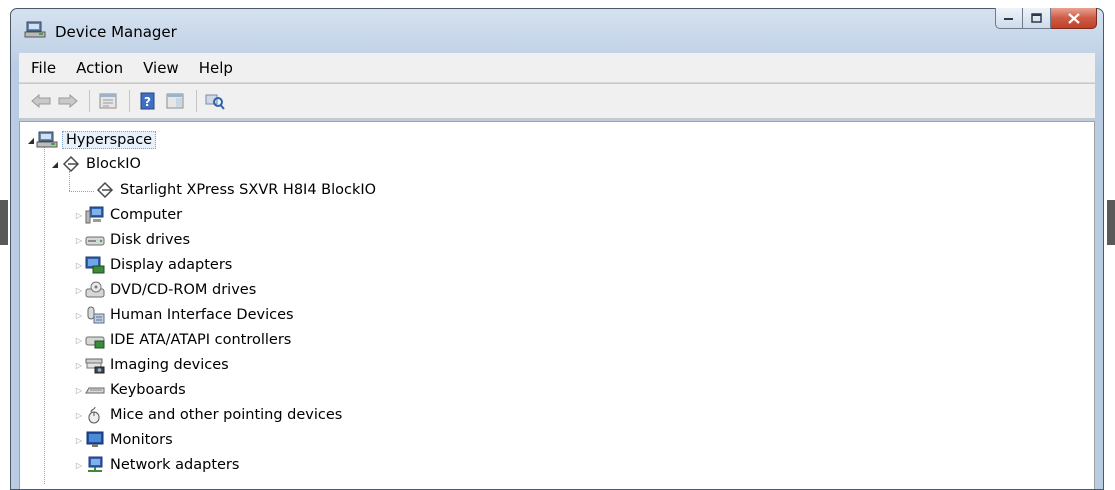 This screenshot has width=1115, height=490. I want to click on window-title: Device Manager, so click(116, 32).